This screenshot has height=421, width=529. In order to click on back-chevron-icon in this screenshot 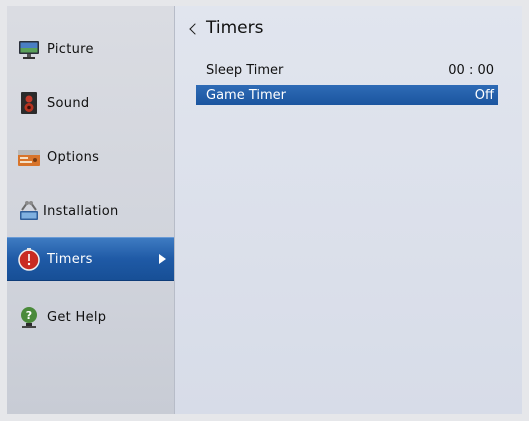, I will do `click(195, 28)`.